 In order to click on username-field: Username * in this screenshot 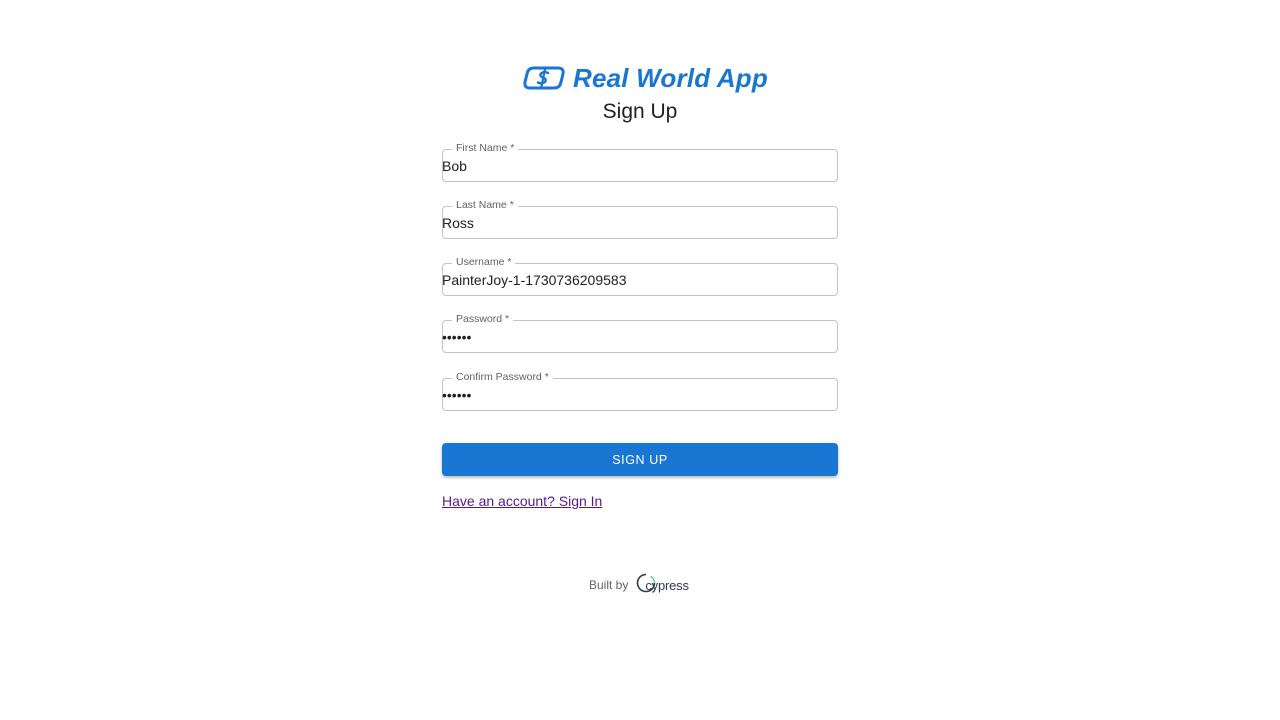, I will do `click(640, 275)`.